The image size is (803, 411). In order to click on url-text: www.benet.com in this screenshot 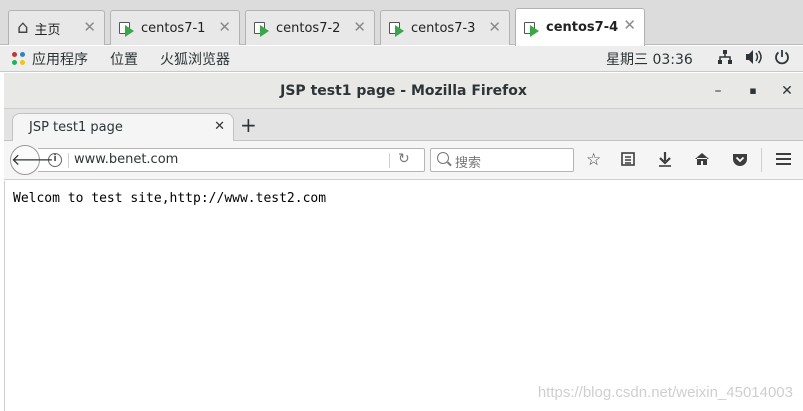, I will do `click(126, 159)`.